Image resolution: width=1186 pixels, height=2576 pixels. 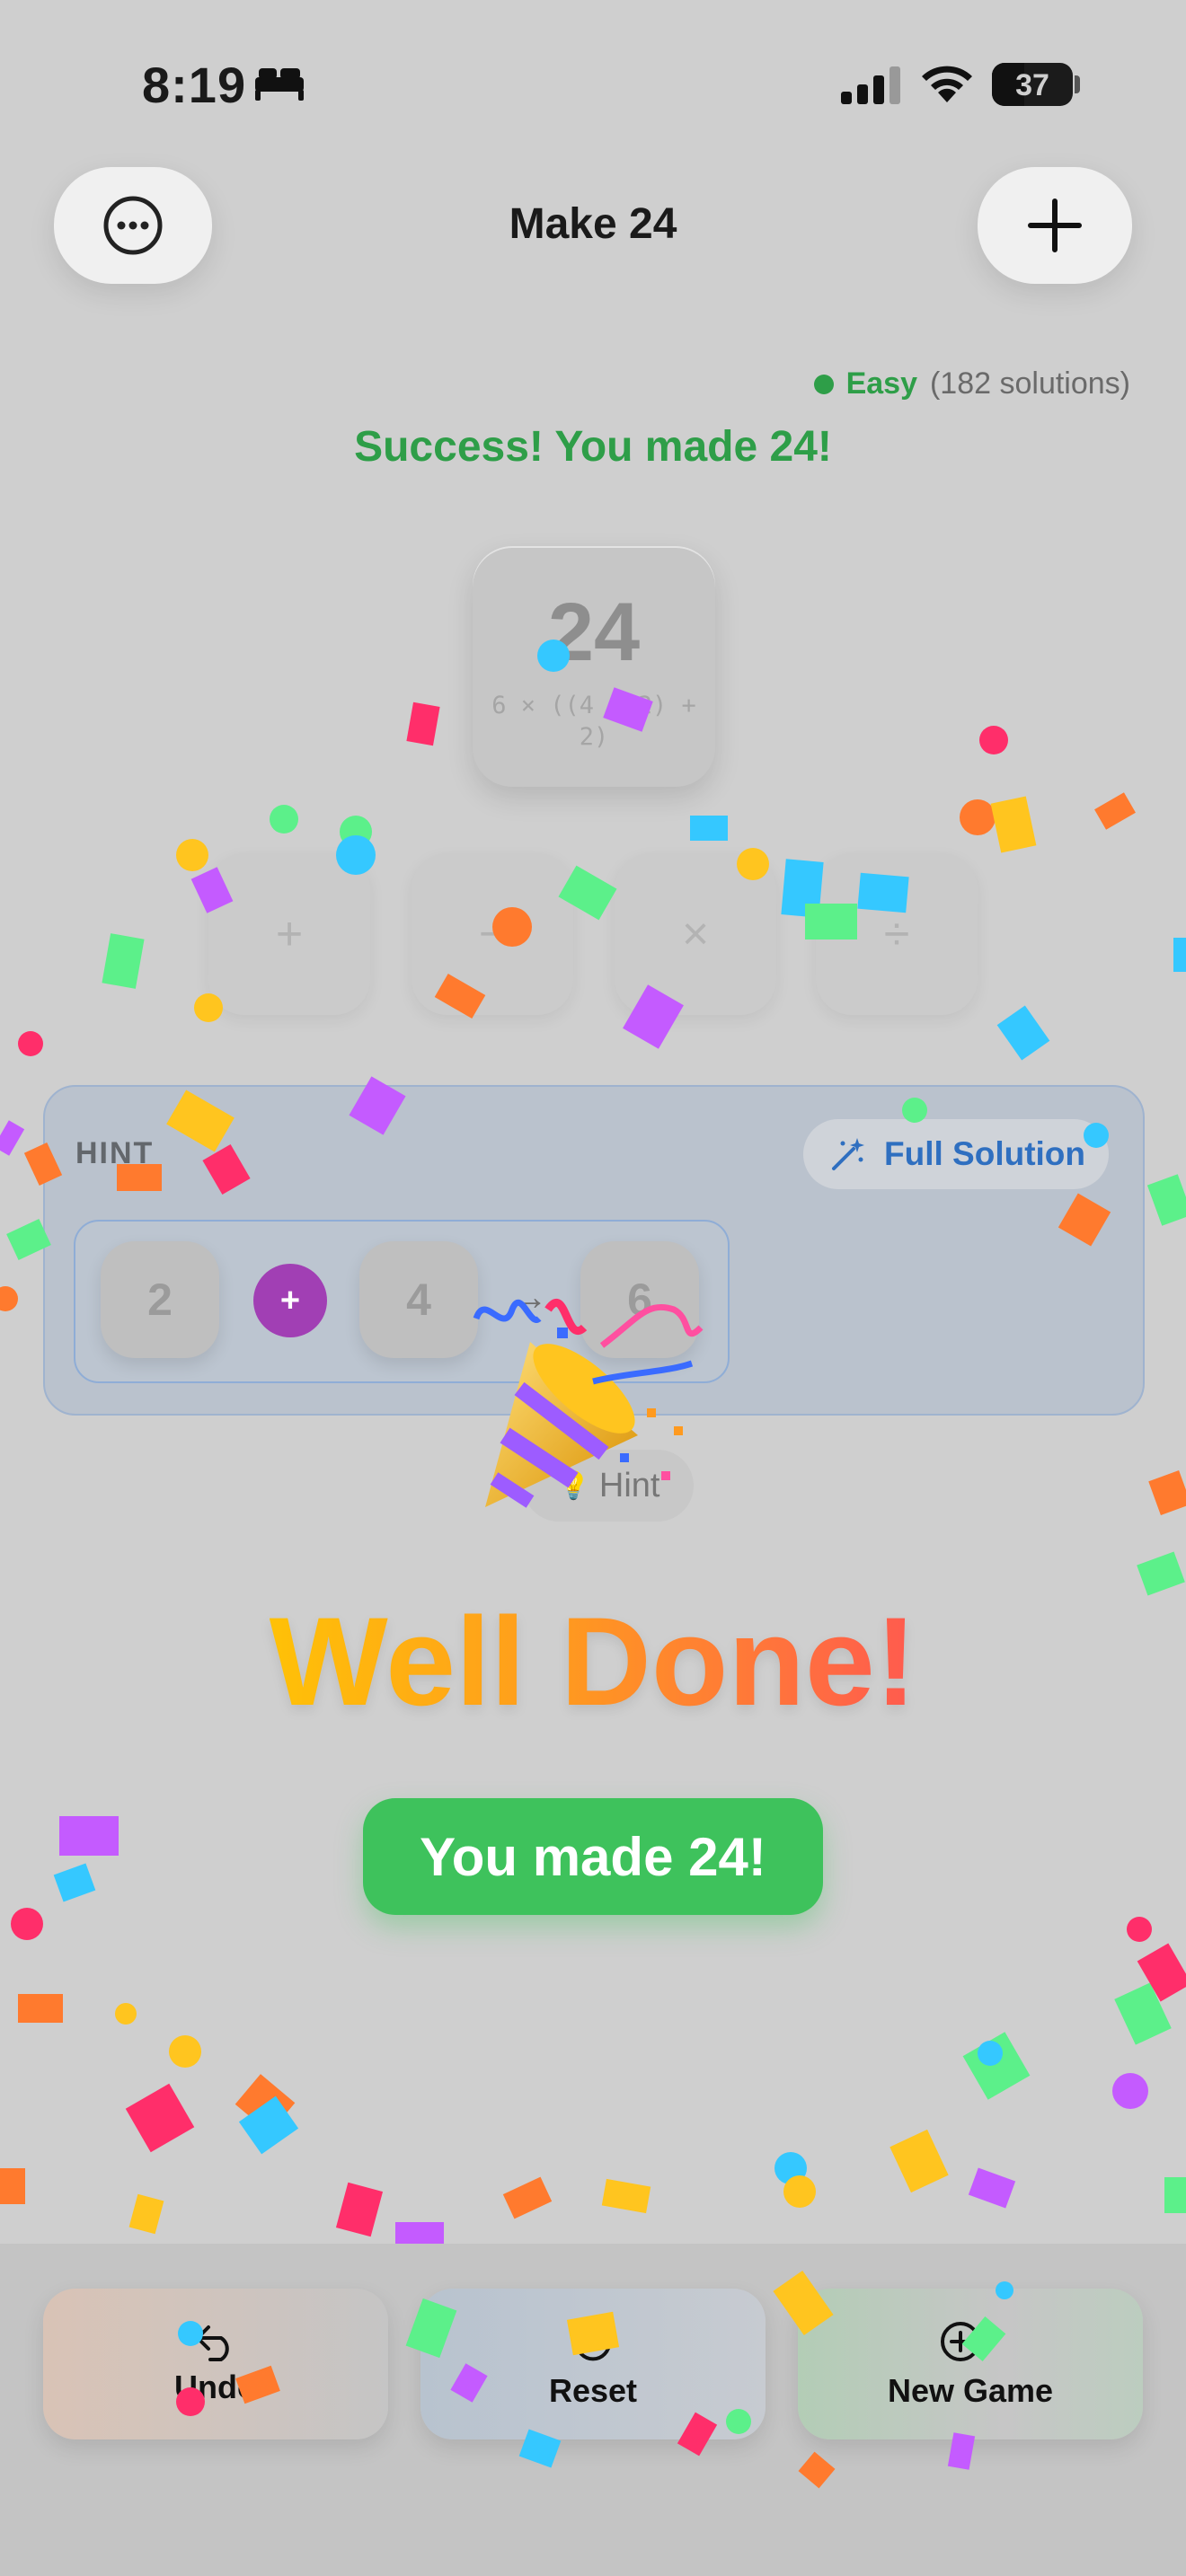 I want to click on well-done-headline: Well Done!, so click(x=593, y=1662).